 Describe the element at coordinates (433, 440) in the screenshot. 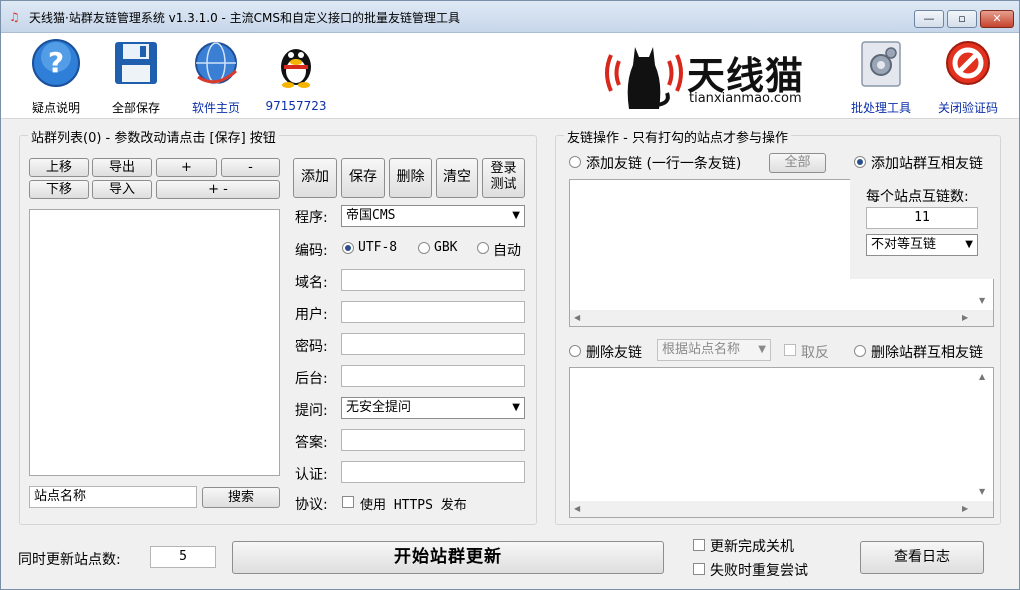

I see `answer-input` at that location.